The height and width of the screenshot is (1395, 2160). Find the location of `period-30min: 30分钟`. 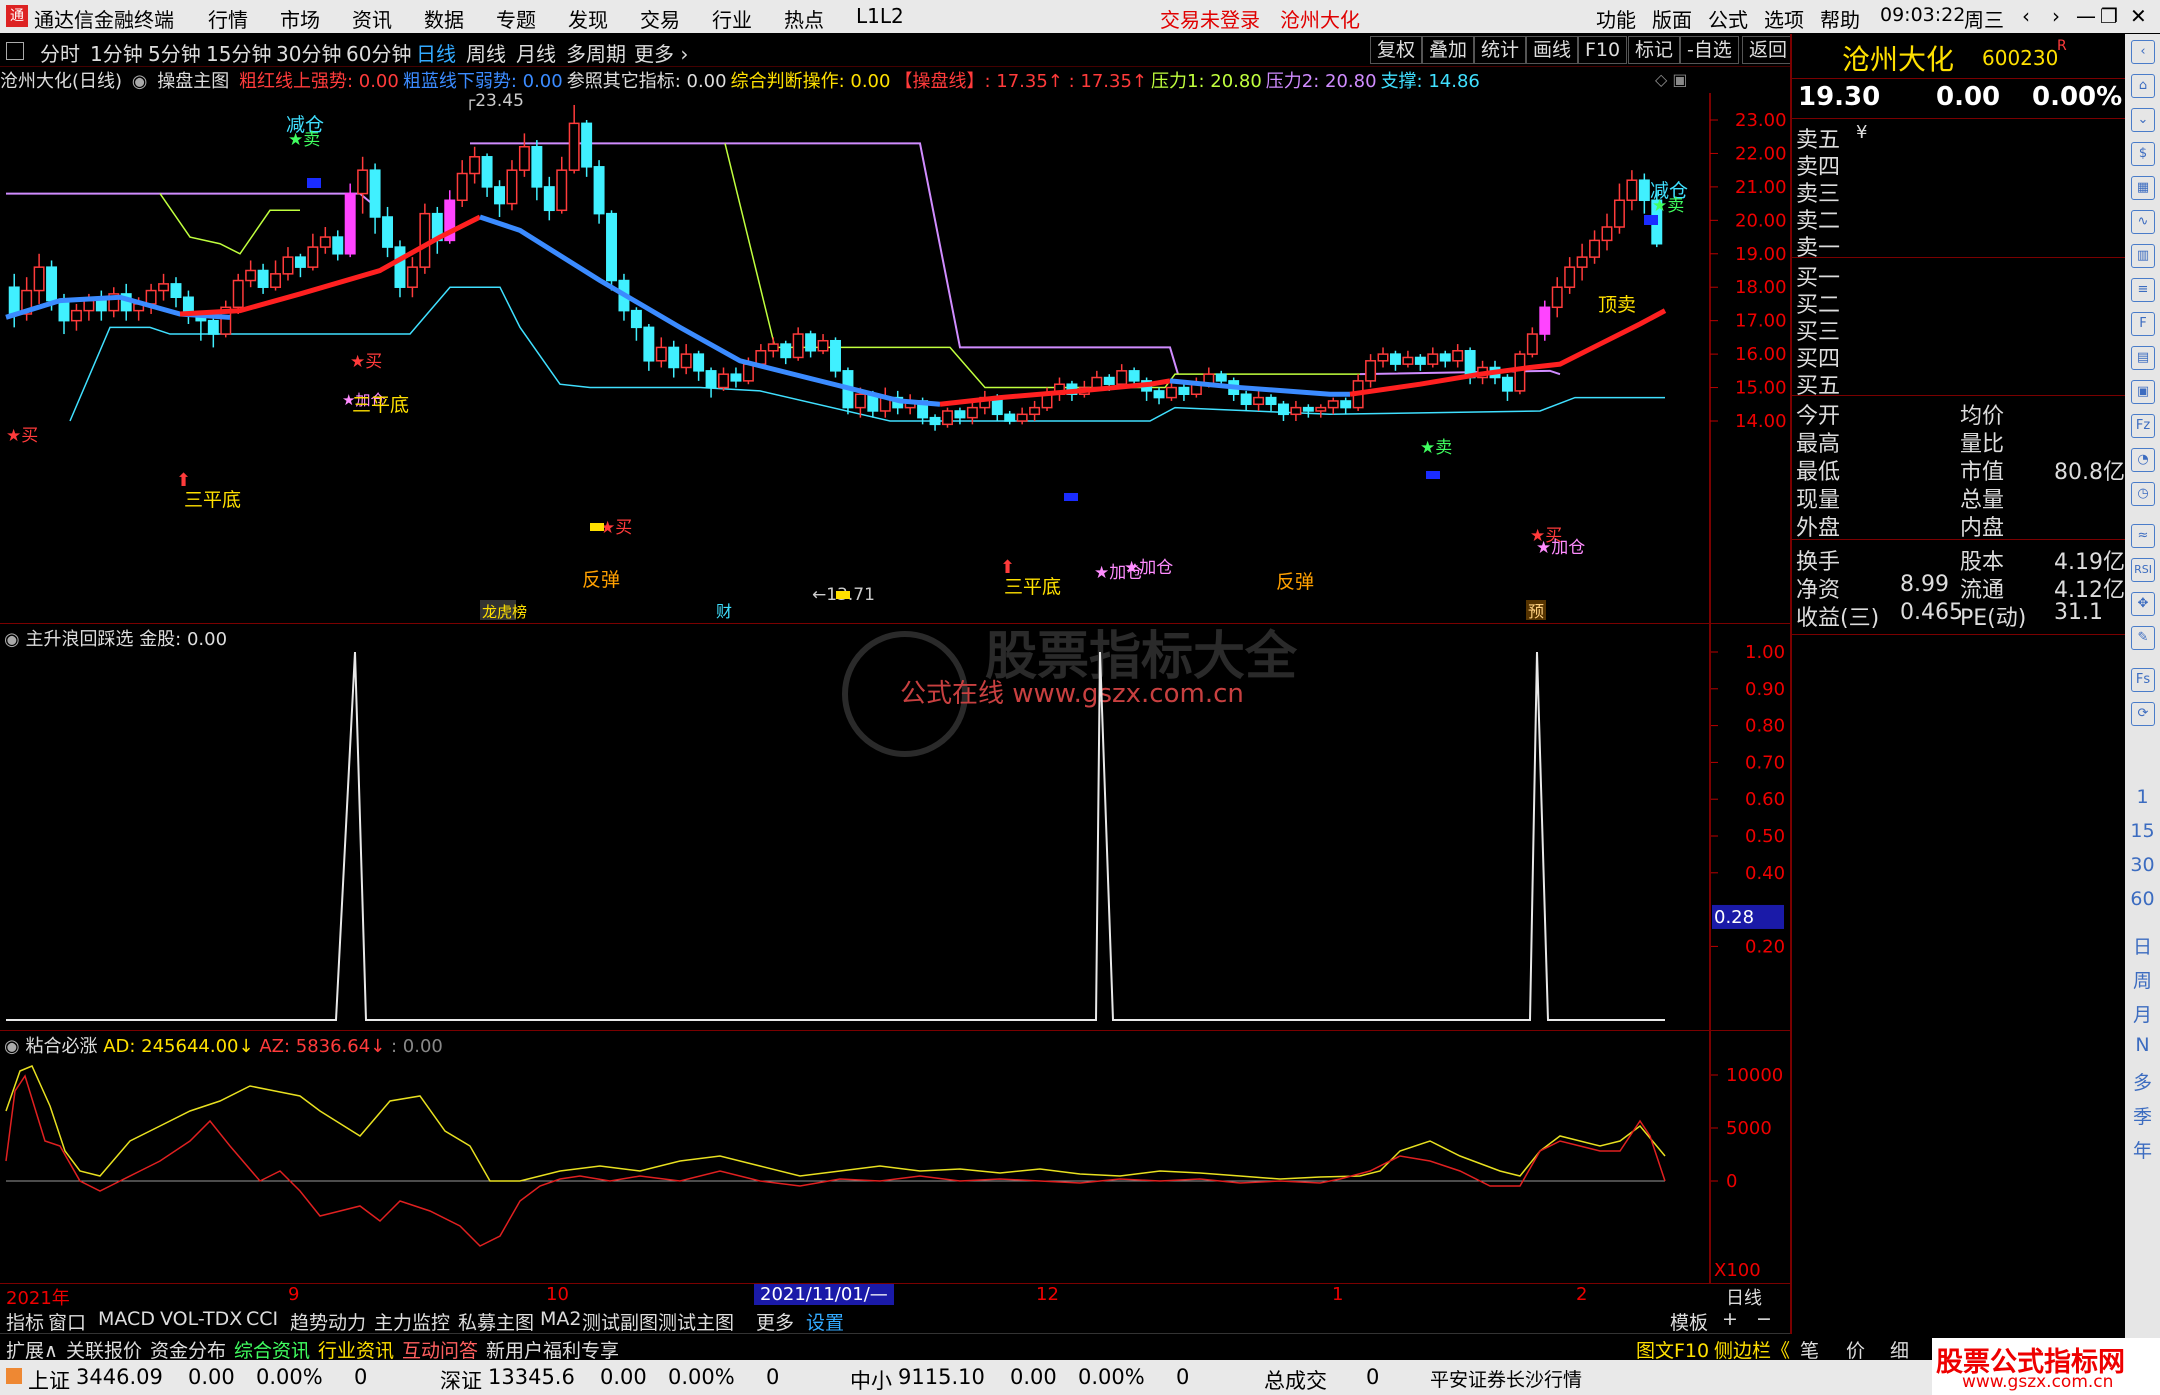

period-30min: 30分钟 is located at coordinates (308, 52).